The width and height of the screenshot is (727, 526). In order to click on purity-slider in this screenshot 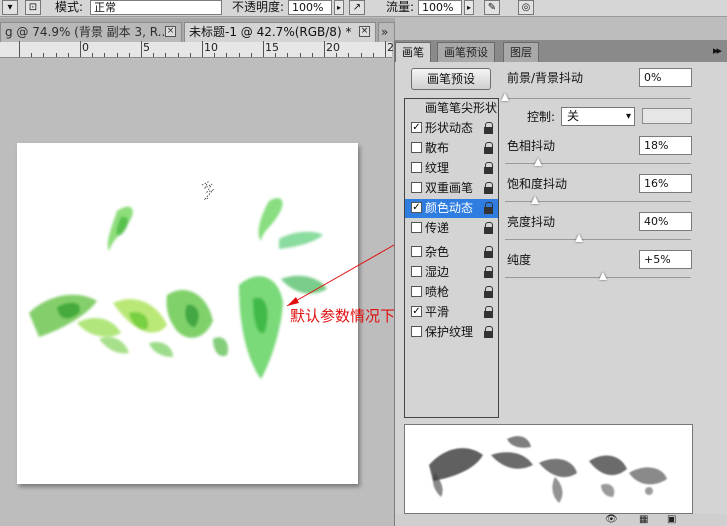, I will do `click(598, 276)`.